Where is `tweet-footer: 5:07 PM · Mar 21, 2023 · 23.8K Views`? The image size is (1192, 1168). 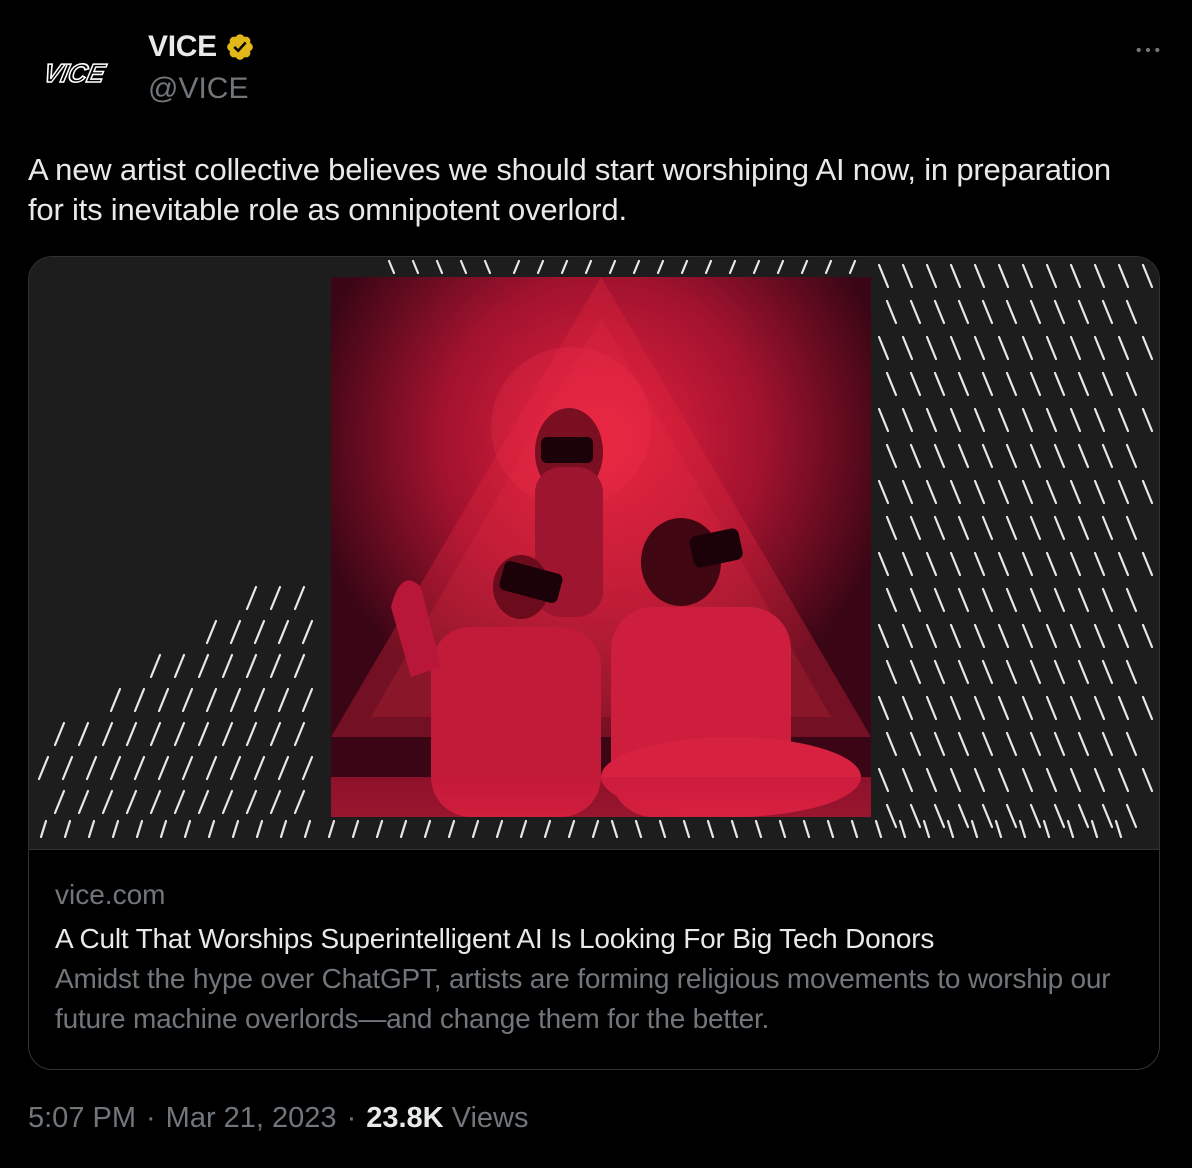 tweet-footer: 5:07 PM · Mar 21, 2023 · 23.8K Views is located at coordinates (278, 1118).